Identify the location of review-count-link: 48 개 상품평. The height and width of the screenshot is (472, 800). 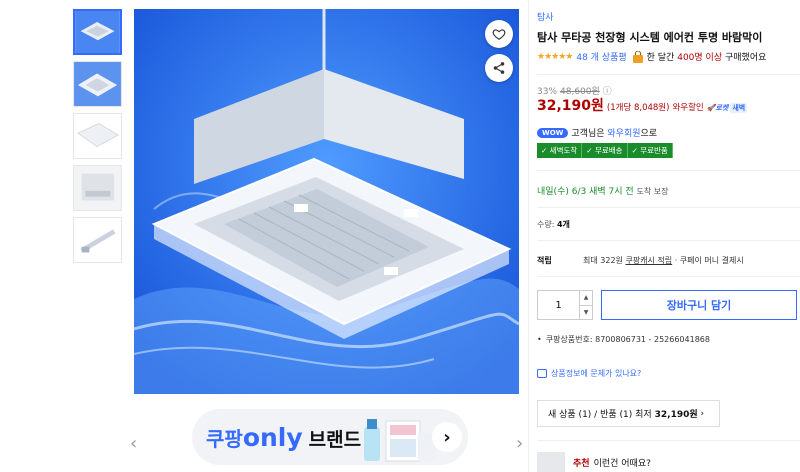
(601, 56).